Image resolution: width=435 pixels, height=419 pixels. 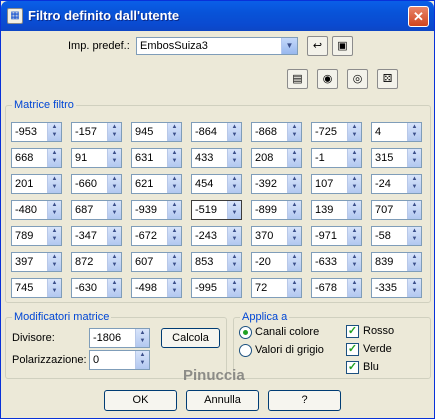 I want to click on bias-spinner: 0 ▲ ▼, so click(x=119, y=360).